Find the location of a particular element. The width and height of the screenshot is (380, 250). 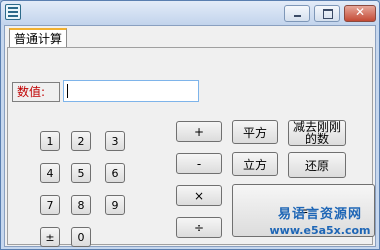

minimize-icon is located at coordinates (297, 16).